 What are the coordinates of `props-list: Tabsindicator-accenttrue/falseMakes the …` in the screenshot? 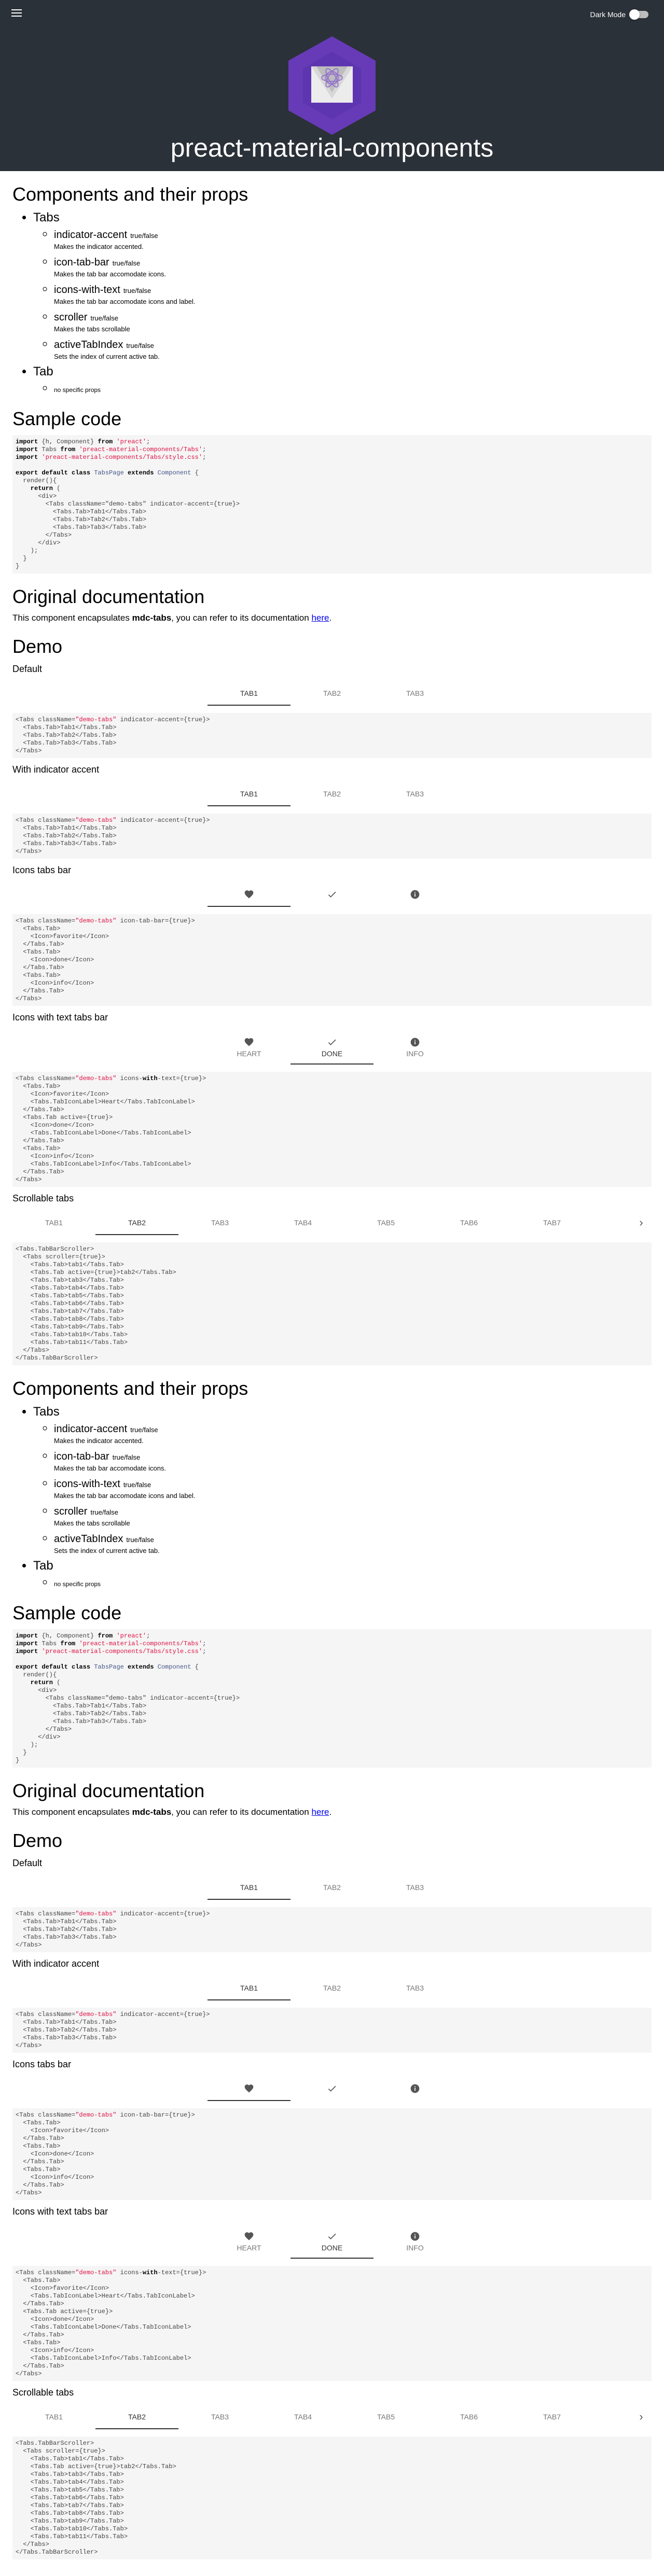 It's located at (332, 1497).